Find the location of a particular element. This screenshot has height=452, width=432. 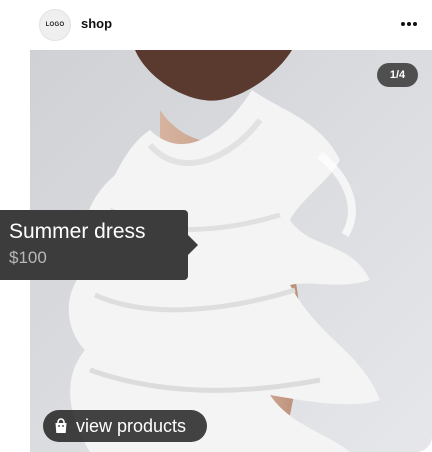

shop-logo: LOGO is located at coordinates (55, 25).